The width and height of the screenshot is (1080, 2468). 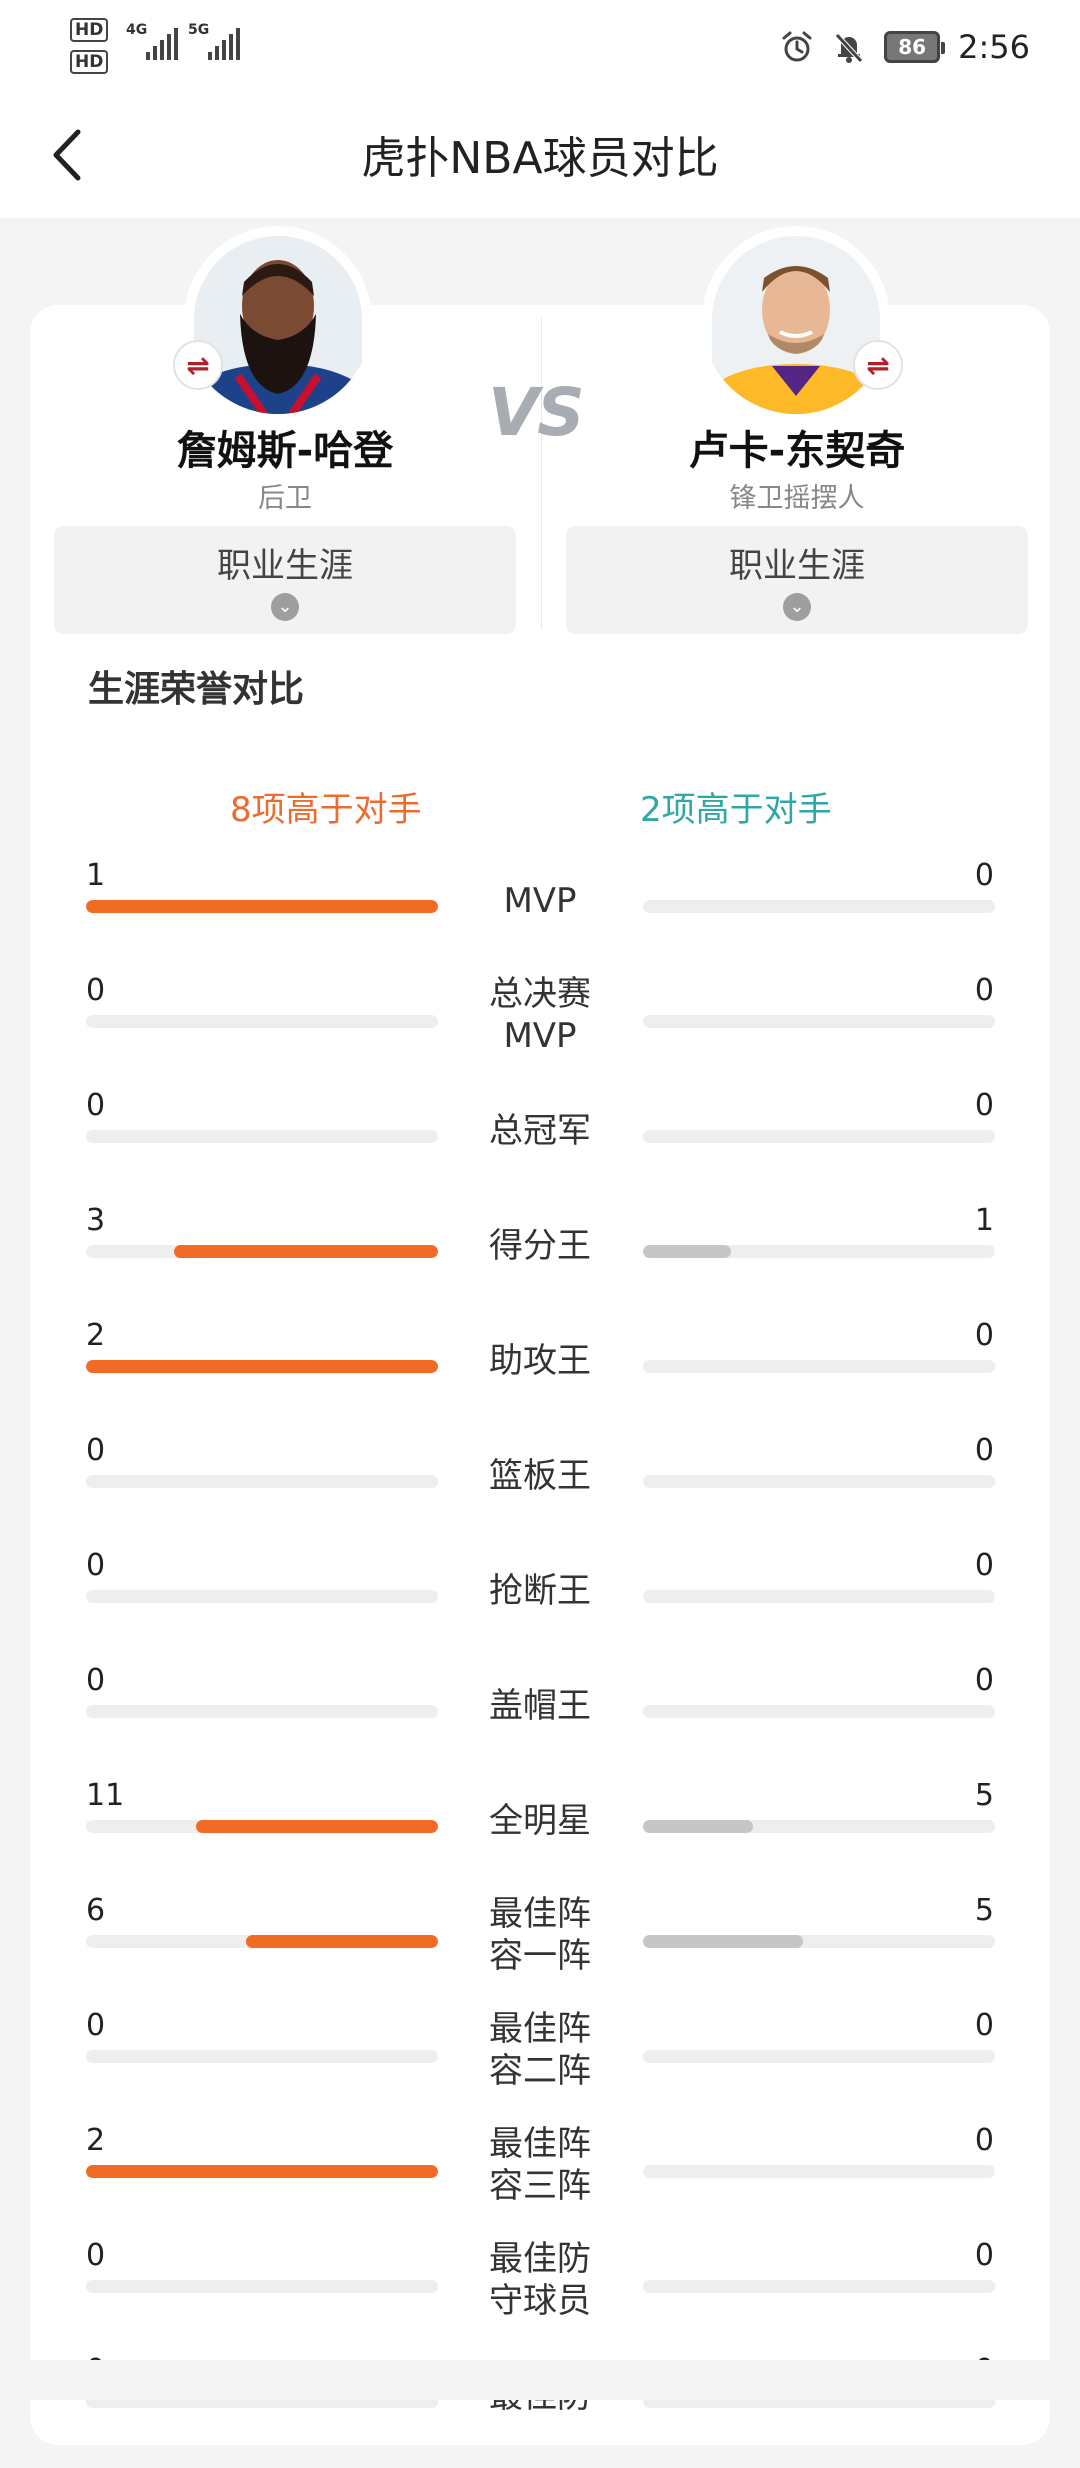 What do you see at coordinates (540, 2301) in the screenshot?
I see `category-label-line: 守球员` at bounding box center [540, 2301].